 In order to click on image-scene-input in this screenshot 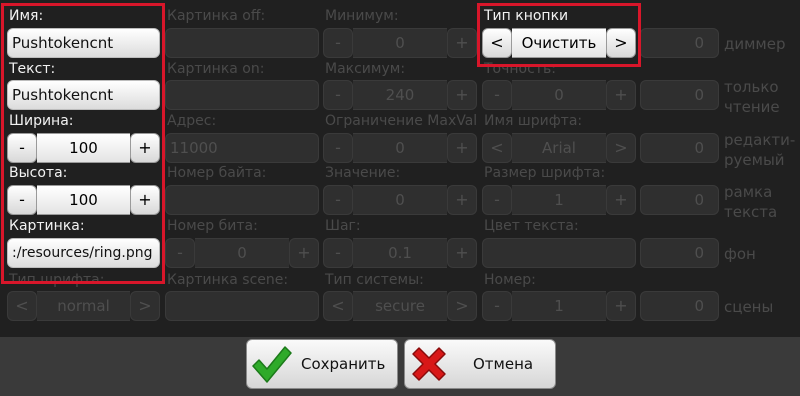, I will do `click(242, 306)`.